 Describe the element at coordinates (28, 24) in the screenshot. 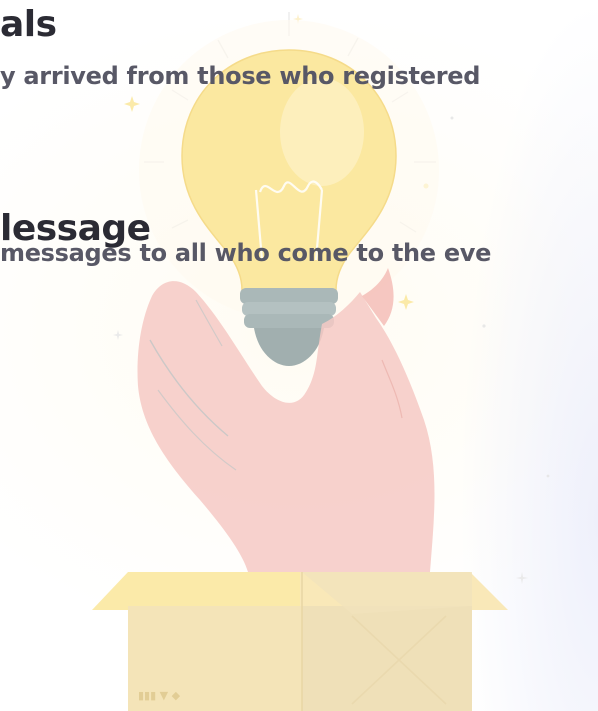

I see `feature-arrivals-heading: als` at that location.